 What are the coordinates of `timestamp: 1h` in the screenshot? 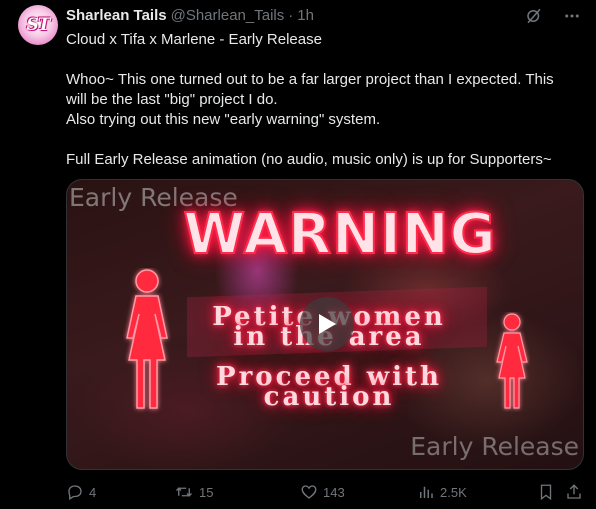 It's located at (305, 15).